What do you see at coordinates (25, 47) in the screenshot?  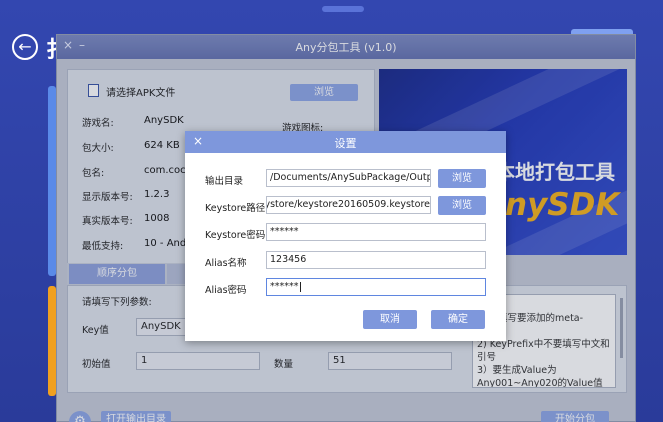 I see `back-icon: ←` at bounding box center [25, 47].